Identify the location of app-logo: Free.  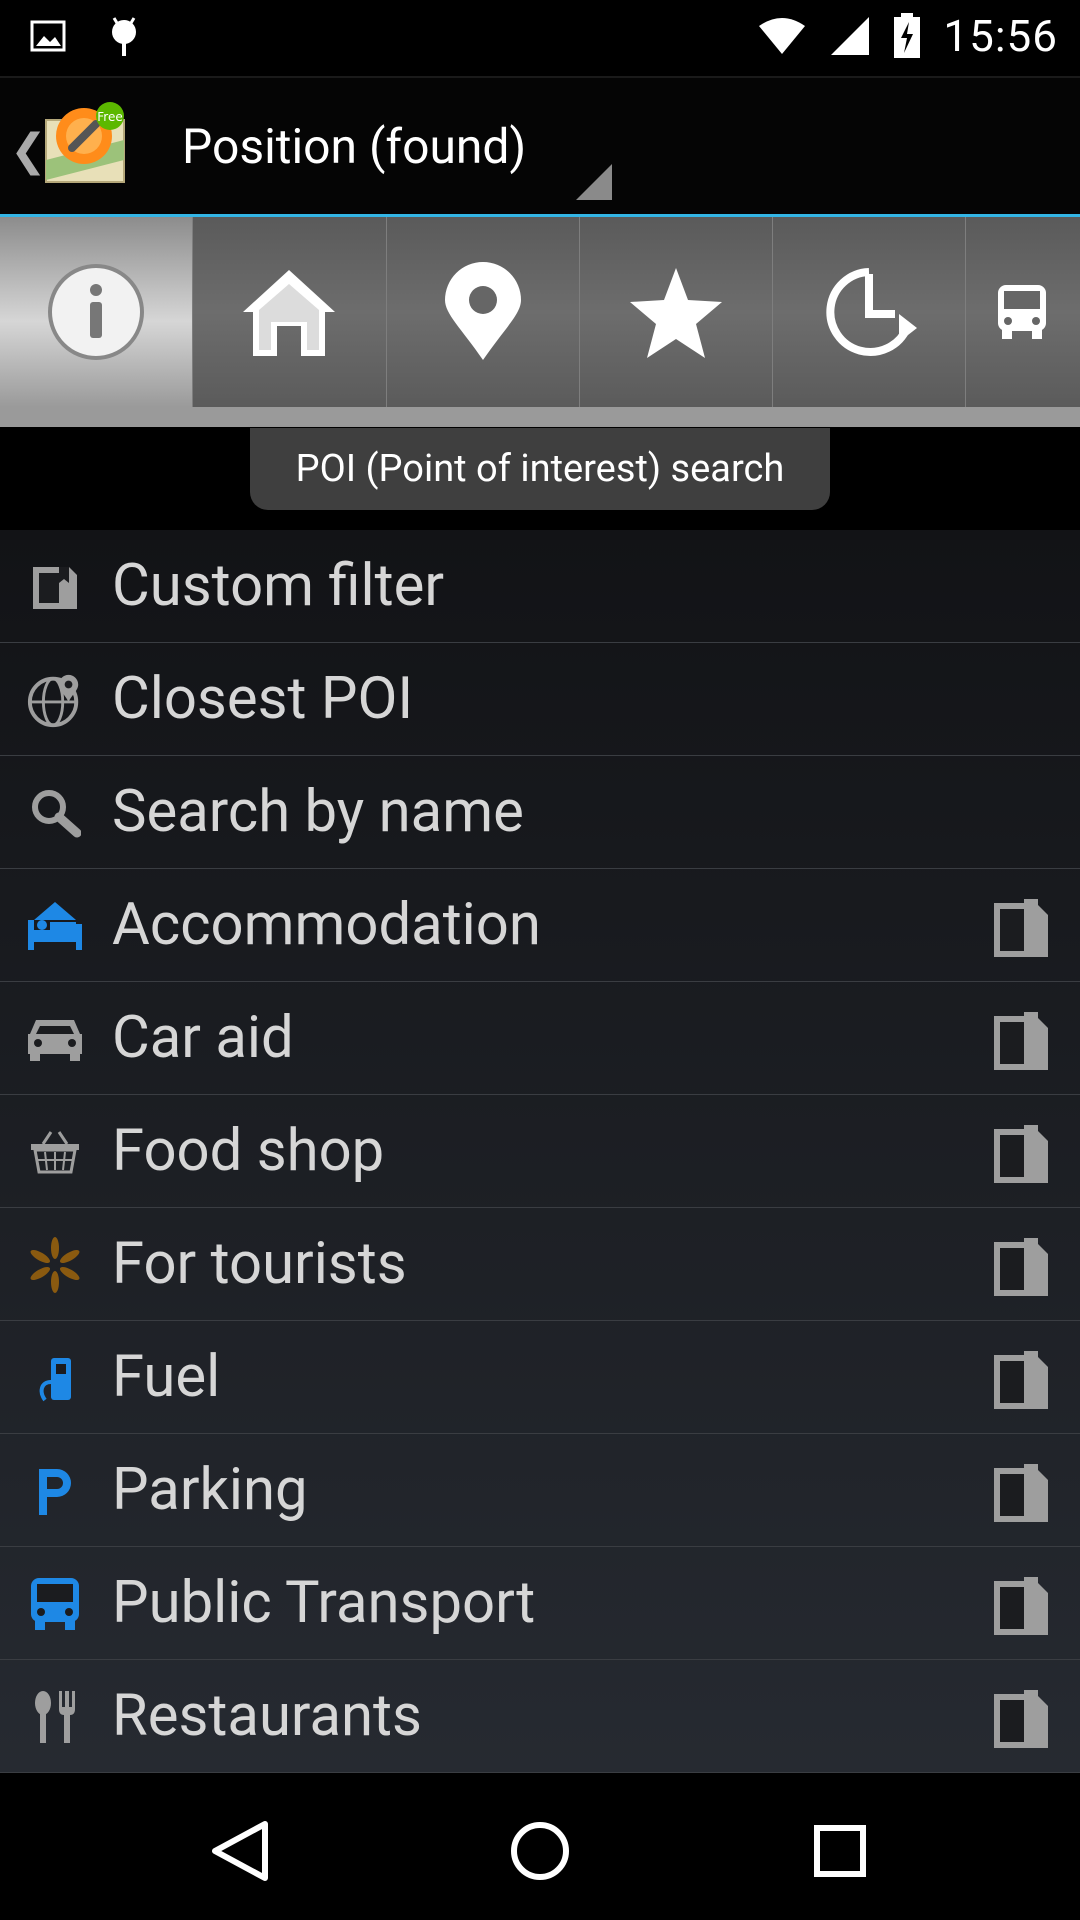
(86, 142).